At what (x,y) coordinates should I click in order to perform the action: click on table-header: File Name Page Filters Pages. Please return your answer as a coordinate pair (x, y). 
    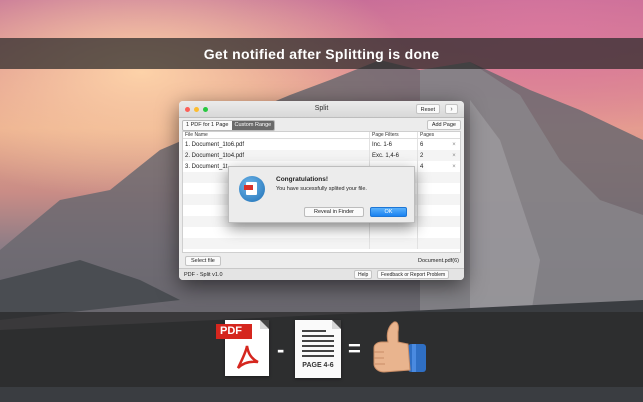
    Looking at the image, I should click on (321, 135).